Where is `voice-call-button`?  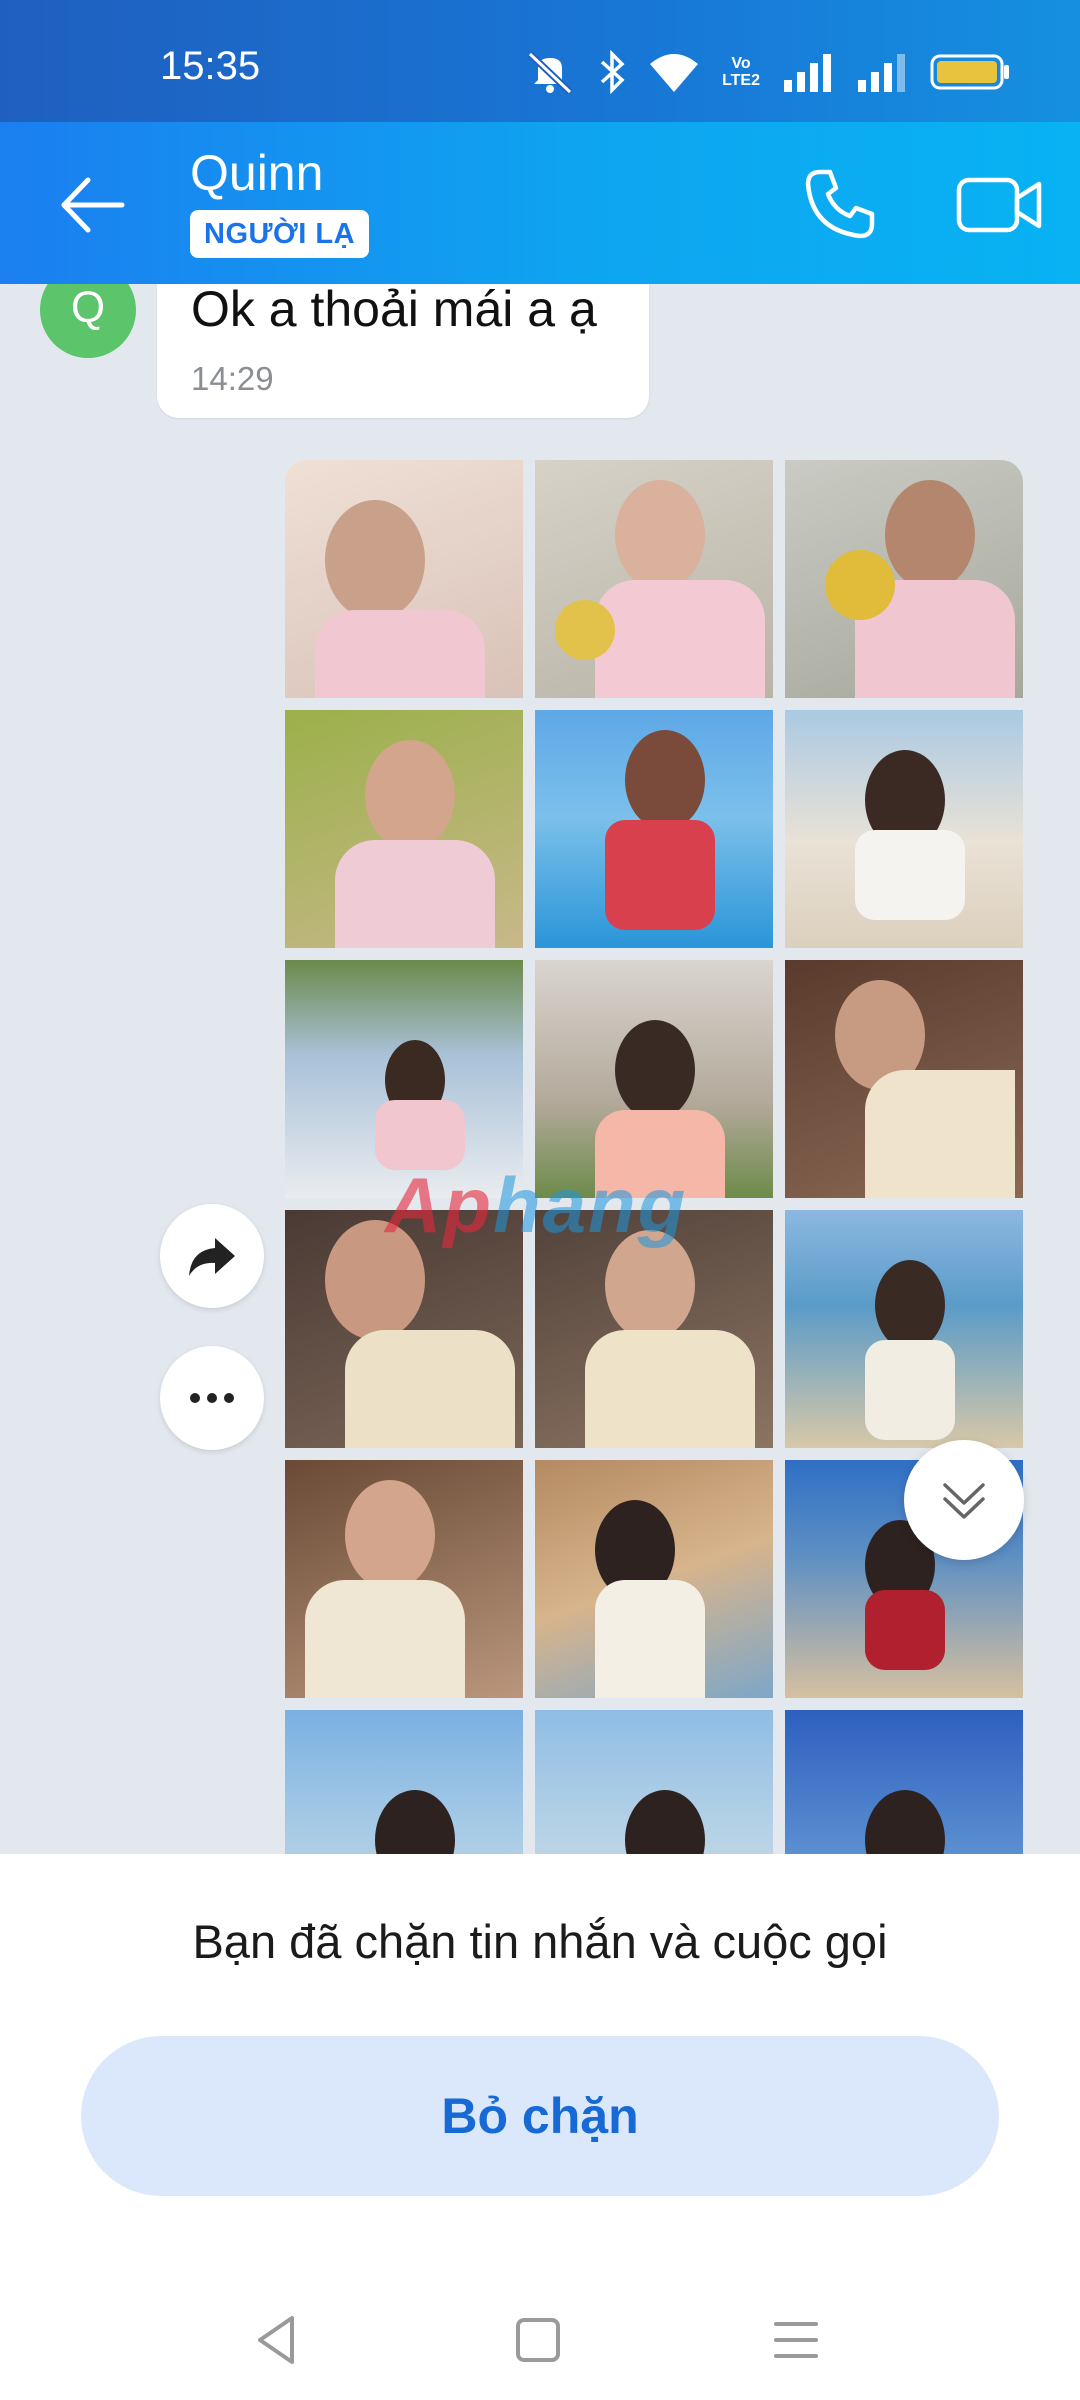
voice-call-button is located at coordinates (840, 204).